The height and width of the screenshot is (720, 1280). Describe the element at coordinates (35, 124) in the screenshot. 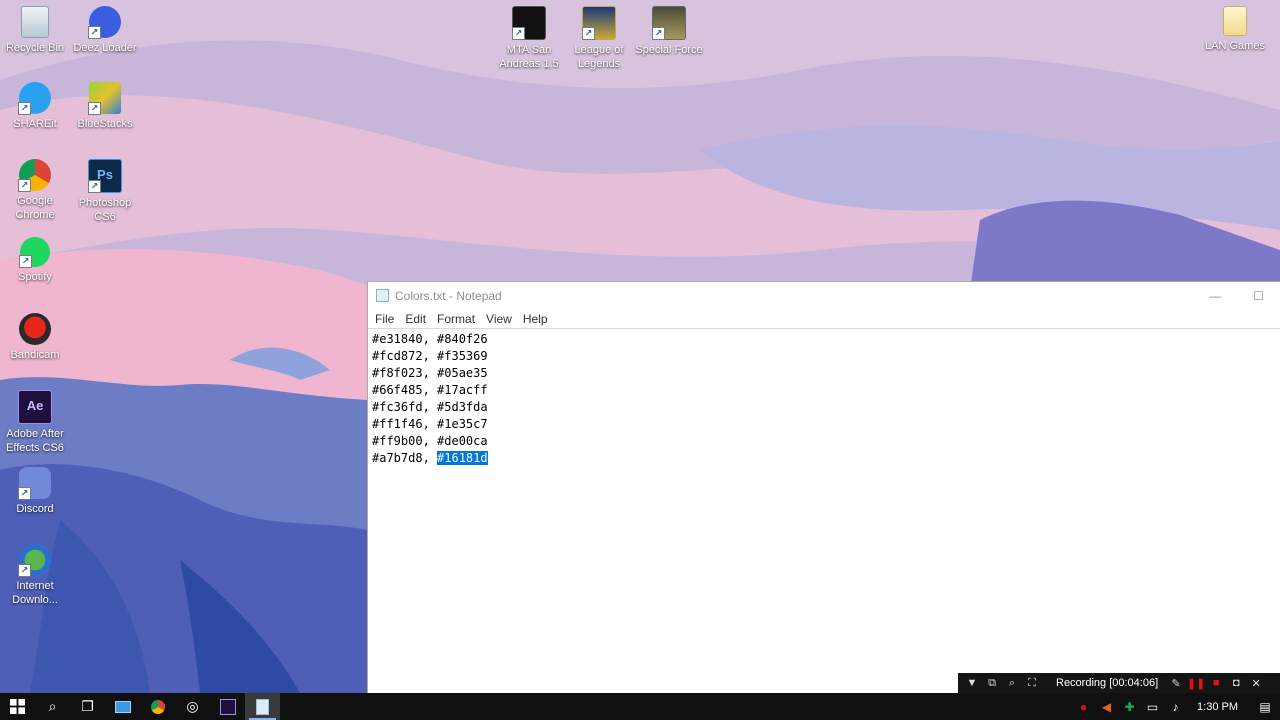

I see `desktop-icon-label: SHAREit` at that location.